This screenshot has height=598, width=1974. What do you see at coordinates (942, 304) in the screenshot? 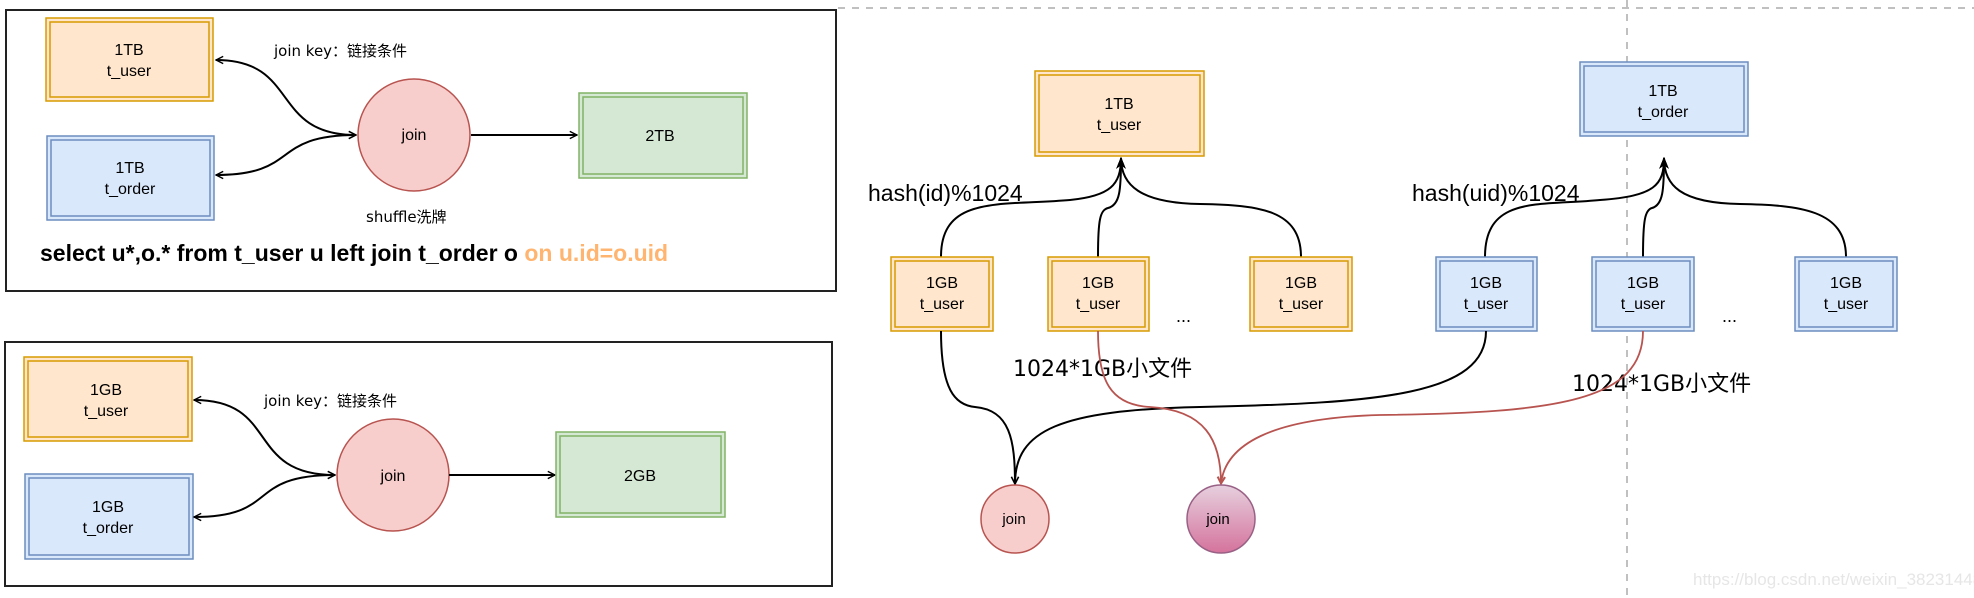
I see `bucket-user-1-table: t_user` at bounding box center [942, 304].